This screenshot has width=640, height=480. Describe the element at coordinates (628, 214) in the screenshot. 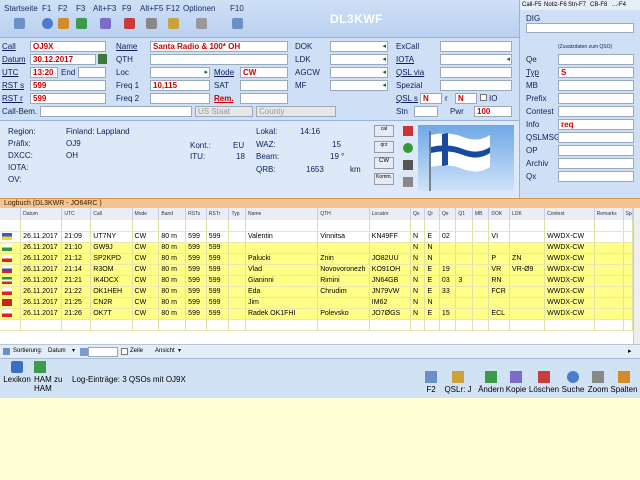

I see `column-header: Spezi` at that location.